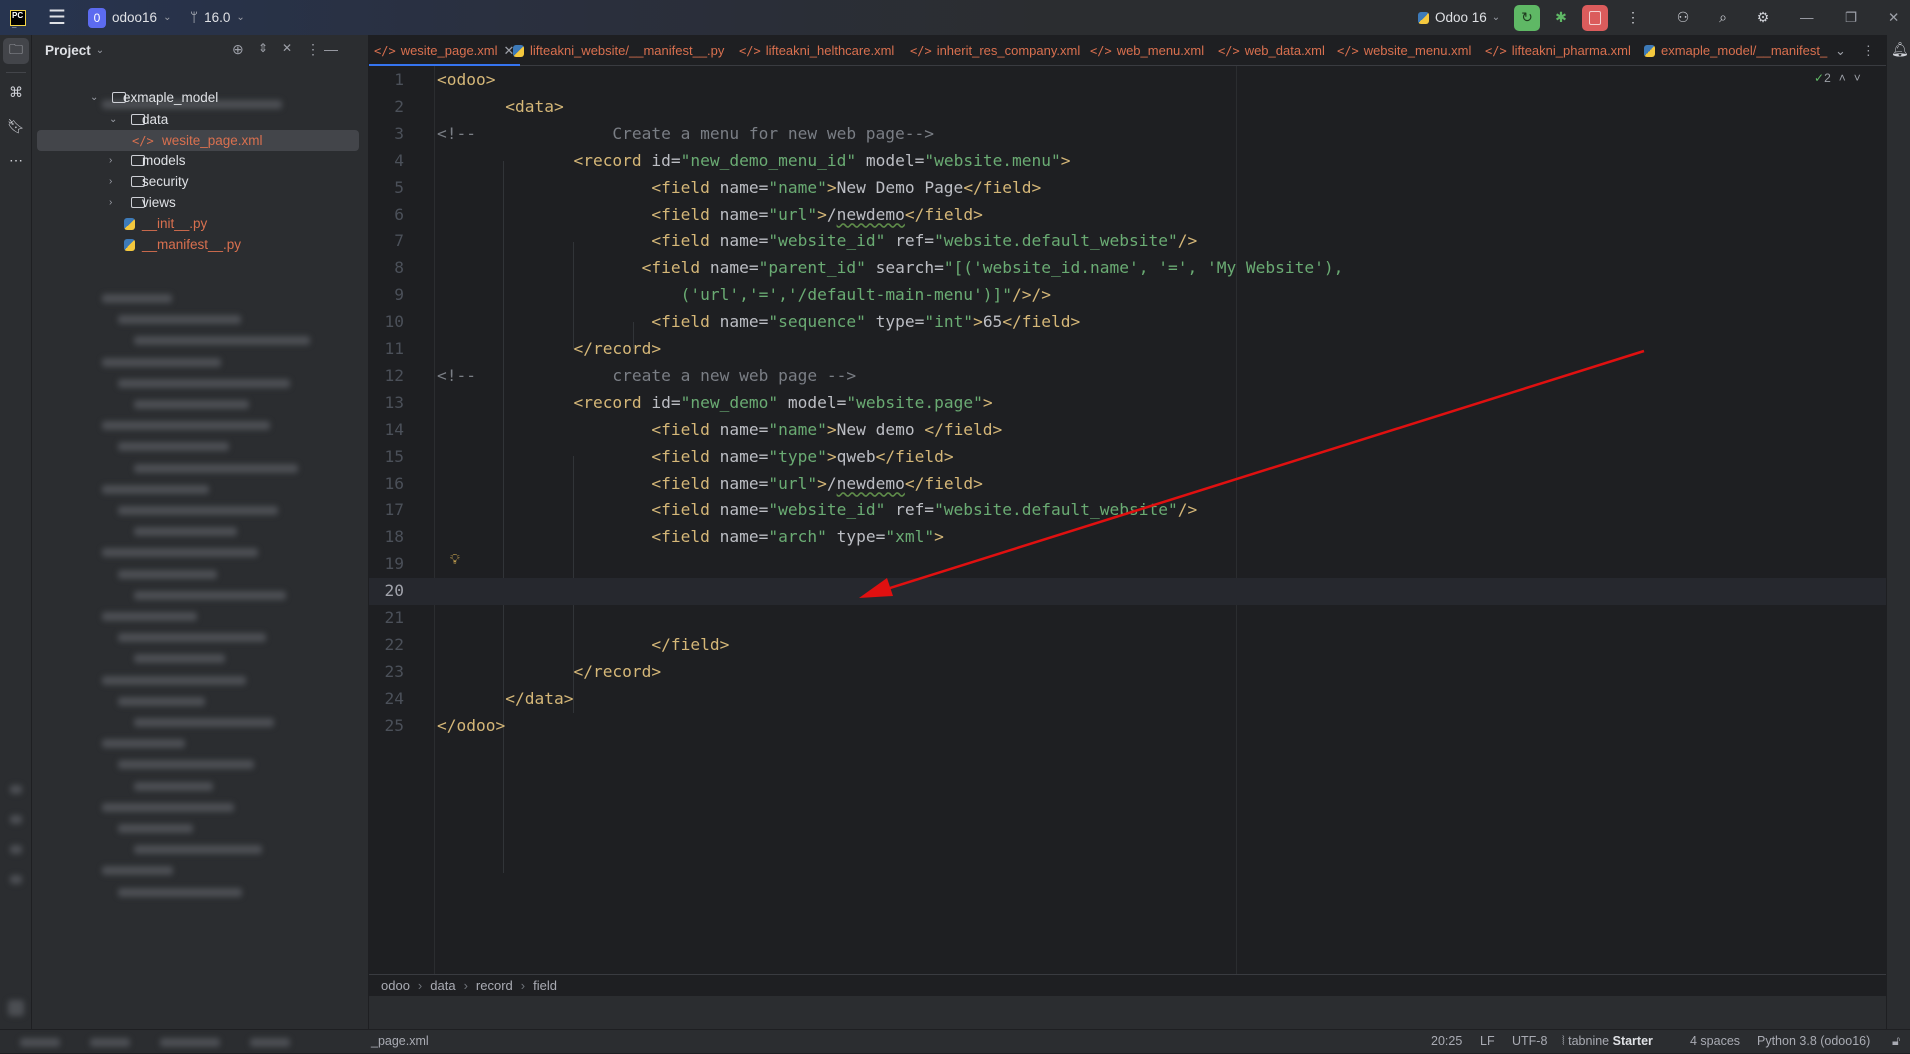 The image size is (1910, 1054). What do you see at coordinates (494, 985) in the screenshot?
I see `breadcrumb-item: record` at bounding box center [494, 985].